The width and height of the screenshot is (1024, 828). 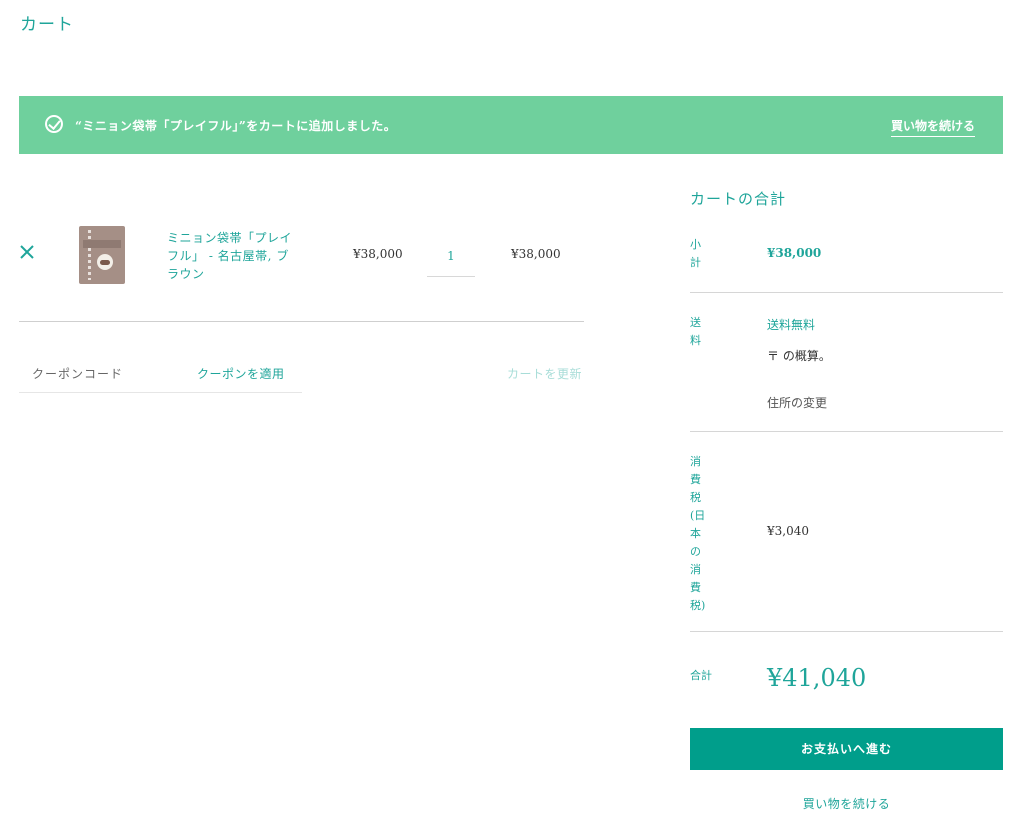 What do you see at coordinates (47, 25) in the screenshot?
I see `page-title: カート` at bounding box center [47, 25].